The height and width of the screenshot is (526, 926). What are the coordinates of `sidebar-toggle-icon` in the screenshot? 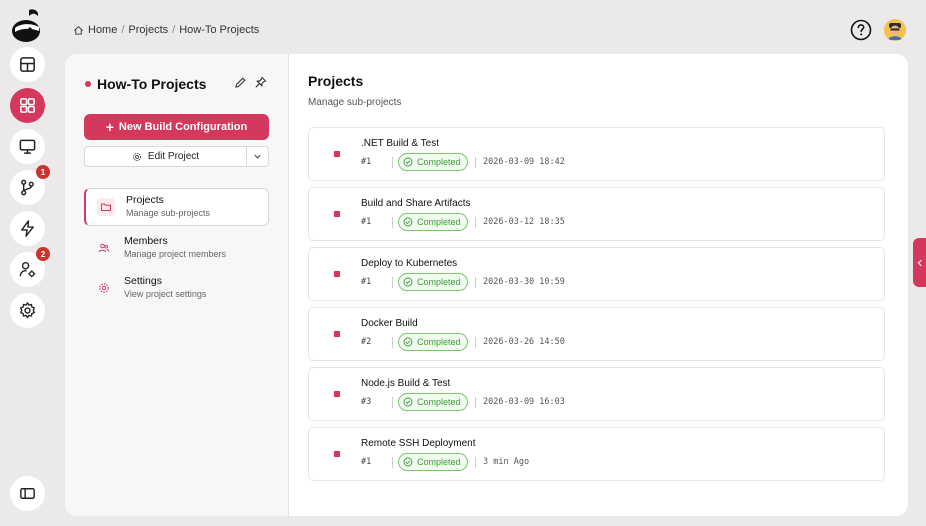 It's located at (27, 493).